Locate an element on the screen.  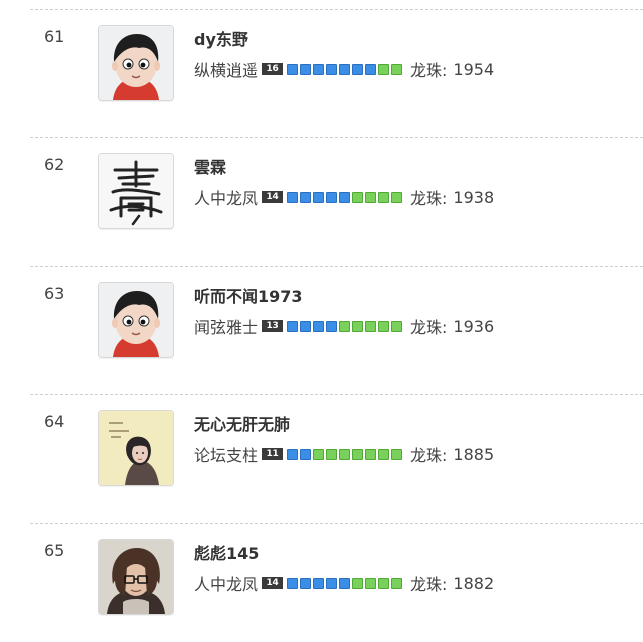
username: 彪彪145 is located at coordinates (226, 552).